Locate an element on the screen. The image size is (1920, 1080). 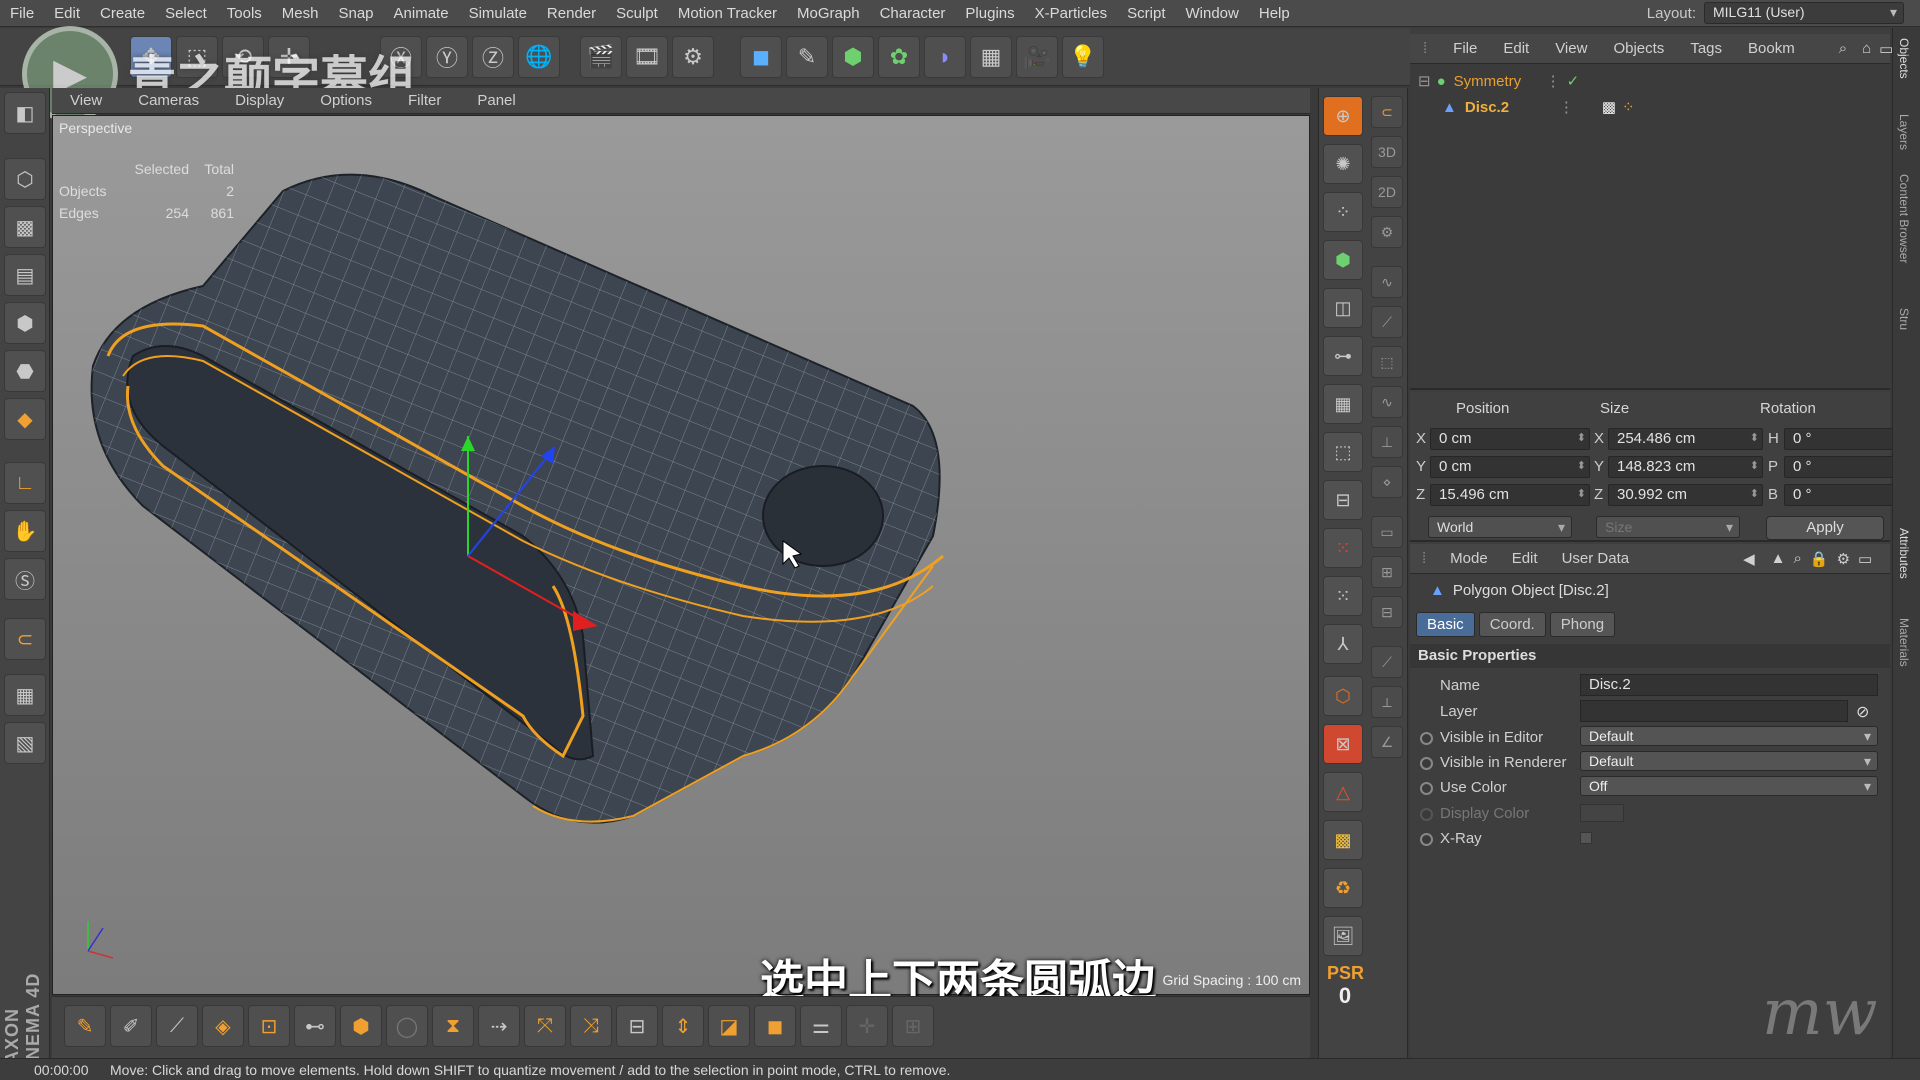
side-tab-layers: Layers is located at coordinates (1904, 132).